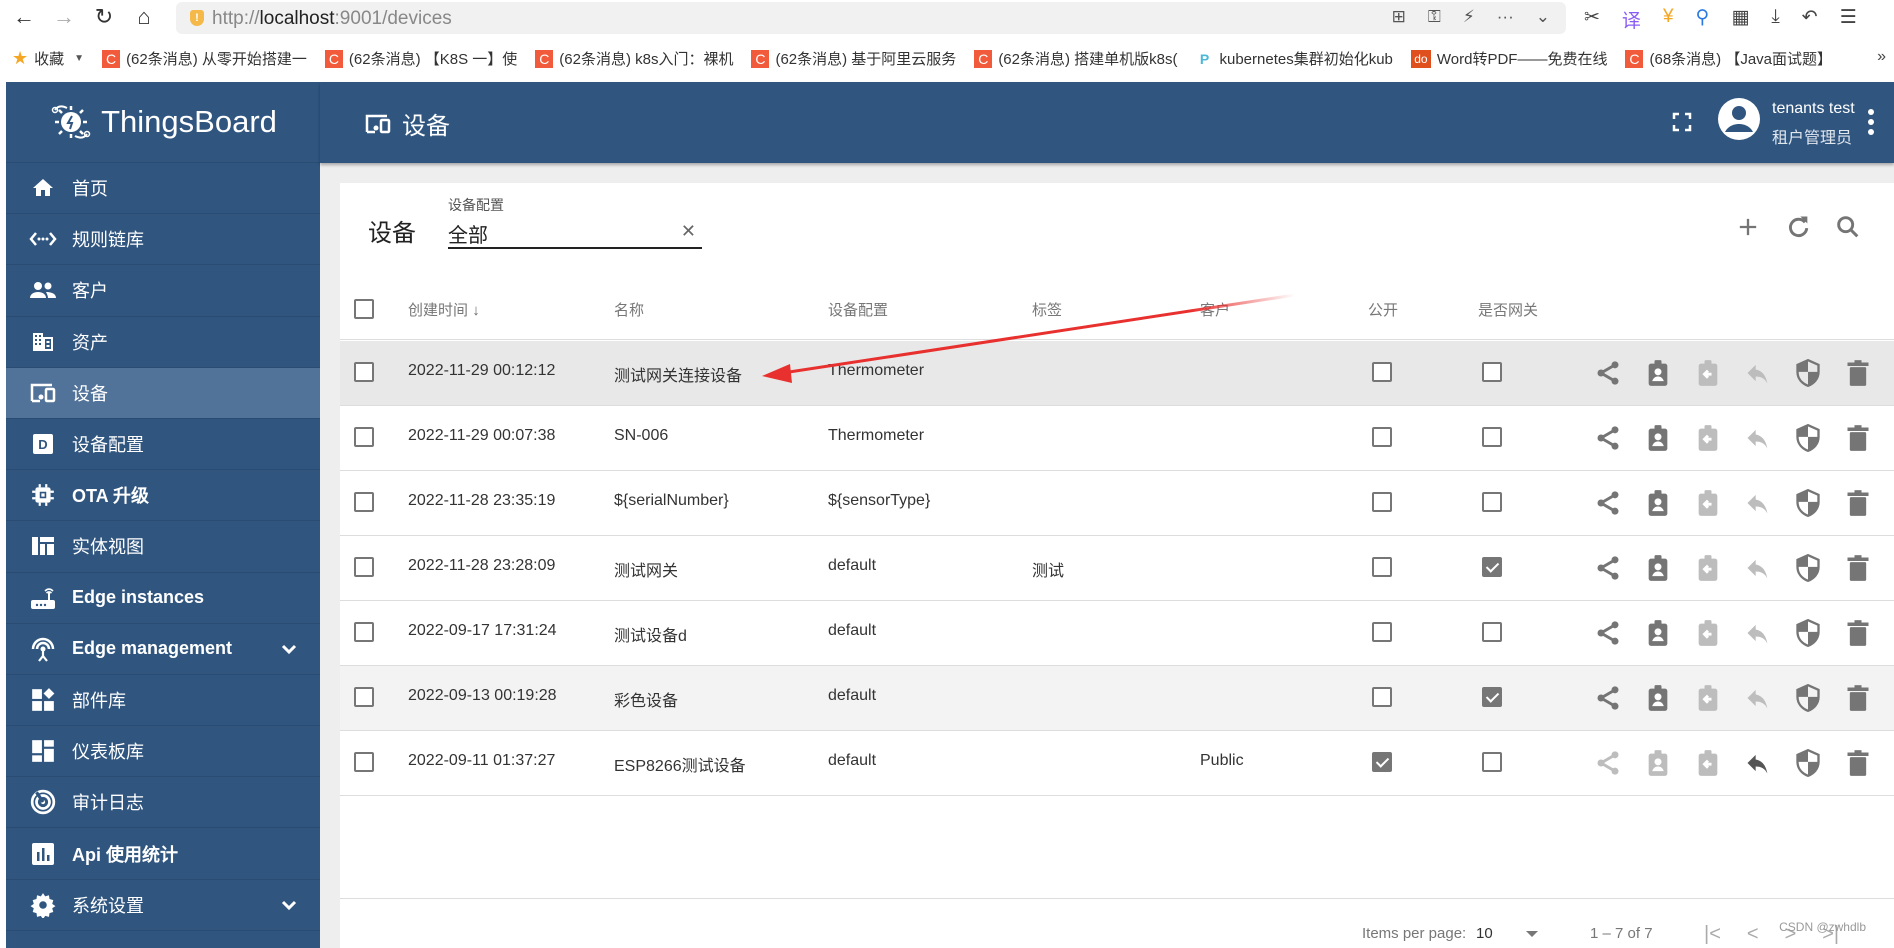  What do you see at coordinates (1508, 309) in the screenshot?
I see `column-header-gateway: 是否网关` at bounding box center [1508, 309].